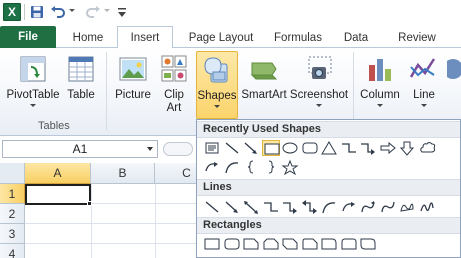 This screenshot has height=258, width=461. What do you see at coordinates (424, 83) in the screenshot?
I see `line-chart-button: Line` at bounding box center [424, 83].